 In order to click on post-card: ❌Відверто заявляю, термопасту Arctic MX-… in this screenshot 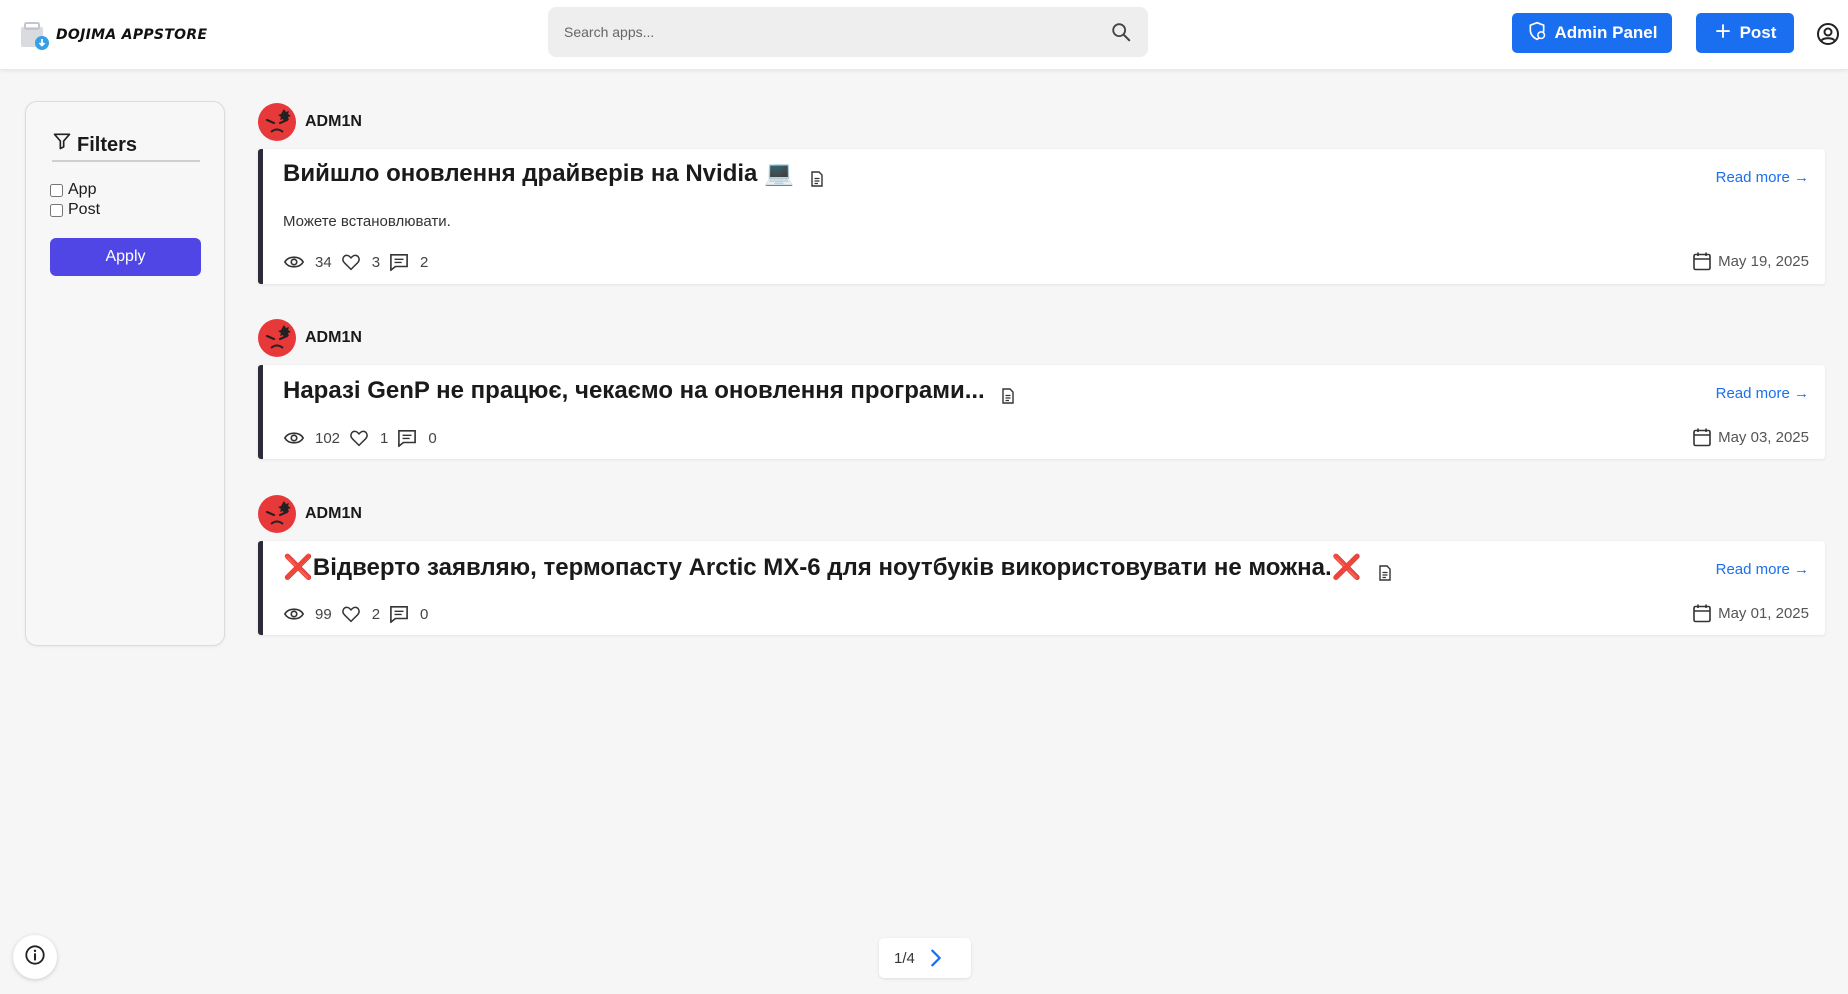, I will do `click(1041, 588)`.